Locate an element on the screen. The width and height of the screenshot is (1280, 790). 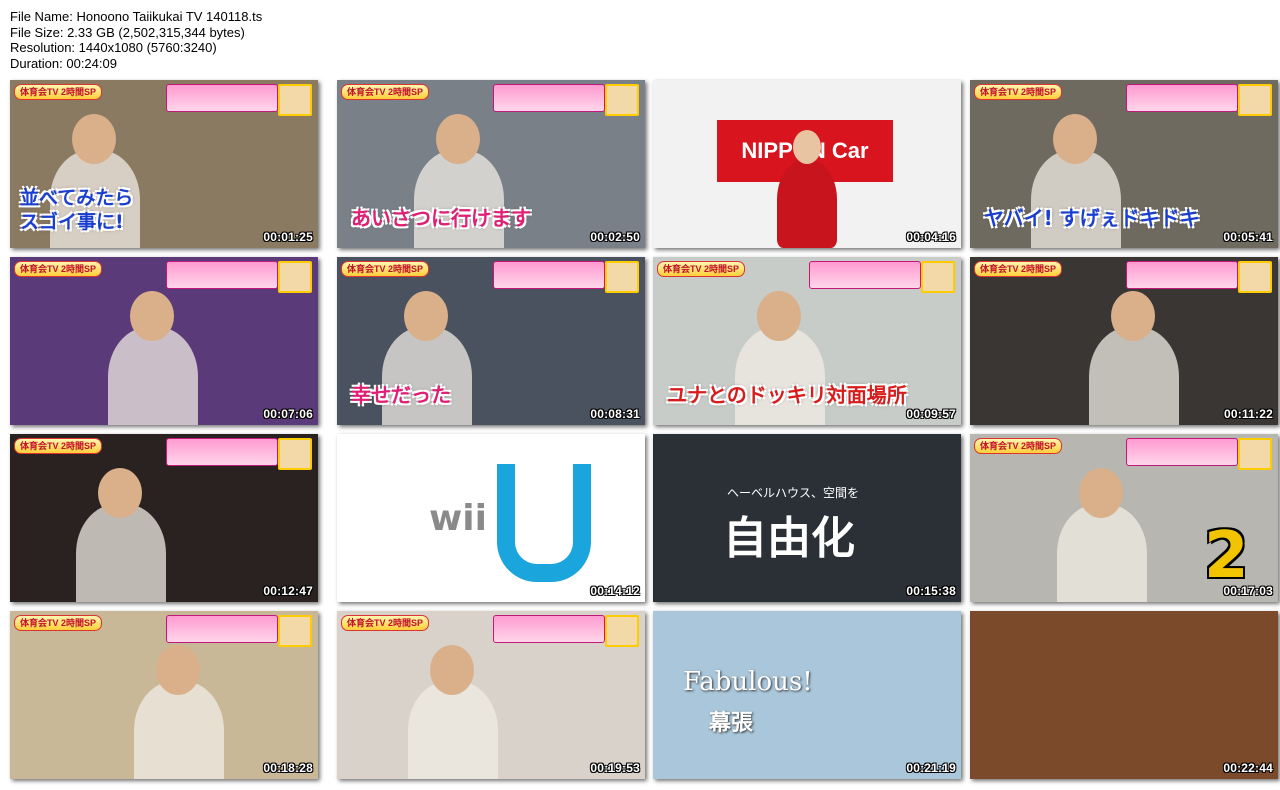
subtitle-caption: 幸せだった is located at coordinates (401, 395).